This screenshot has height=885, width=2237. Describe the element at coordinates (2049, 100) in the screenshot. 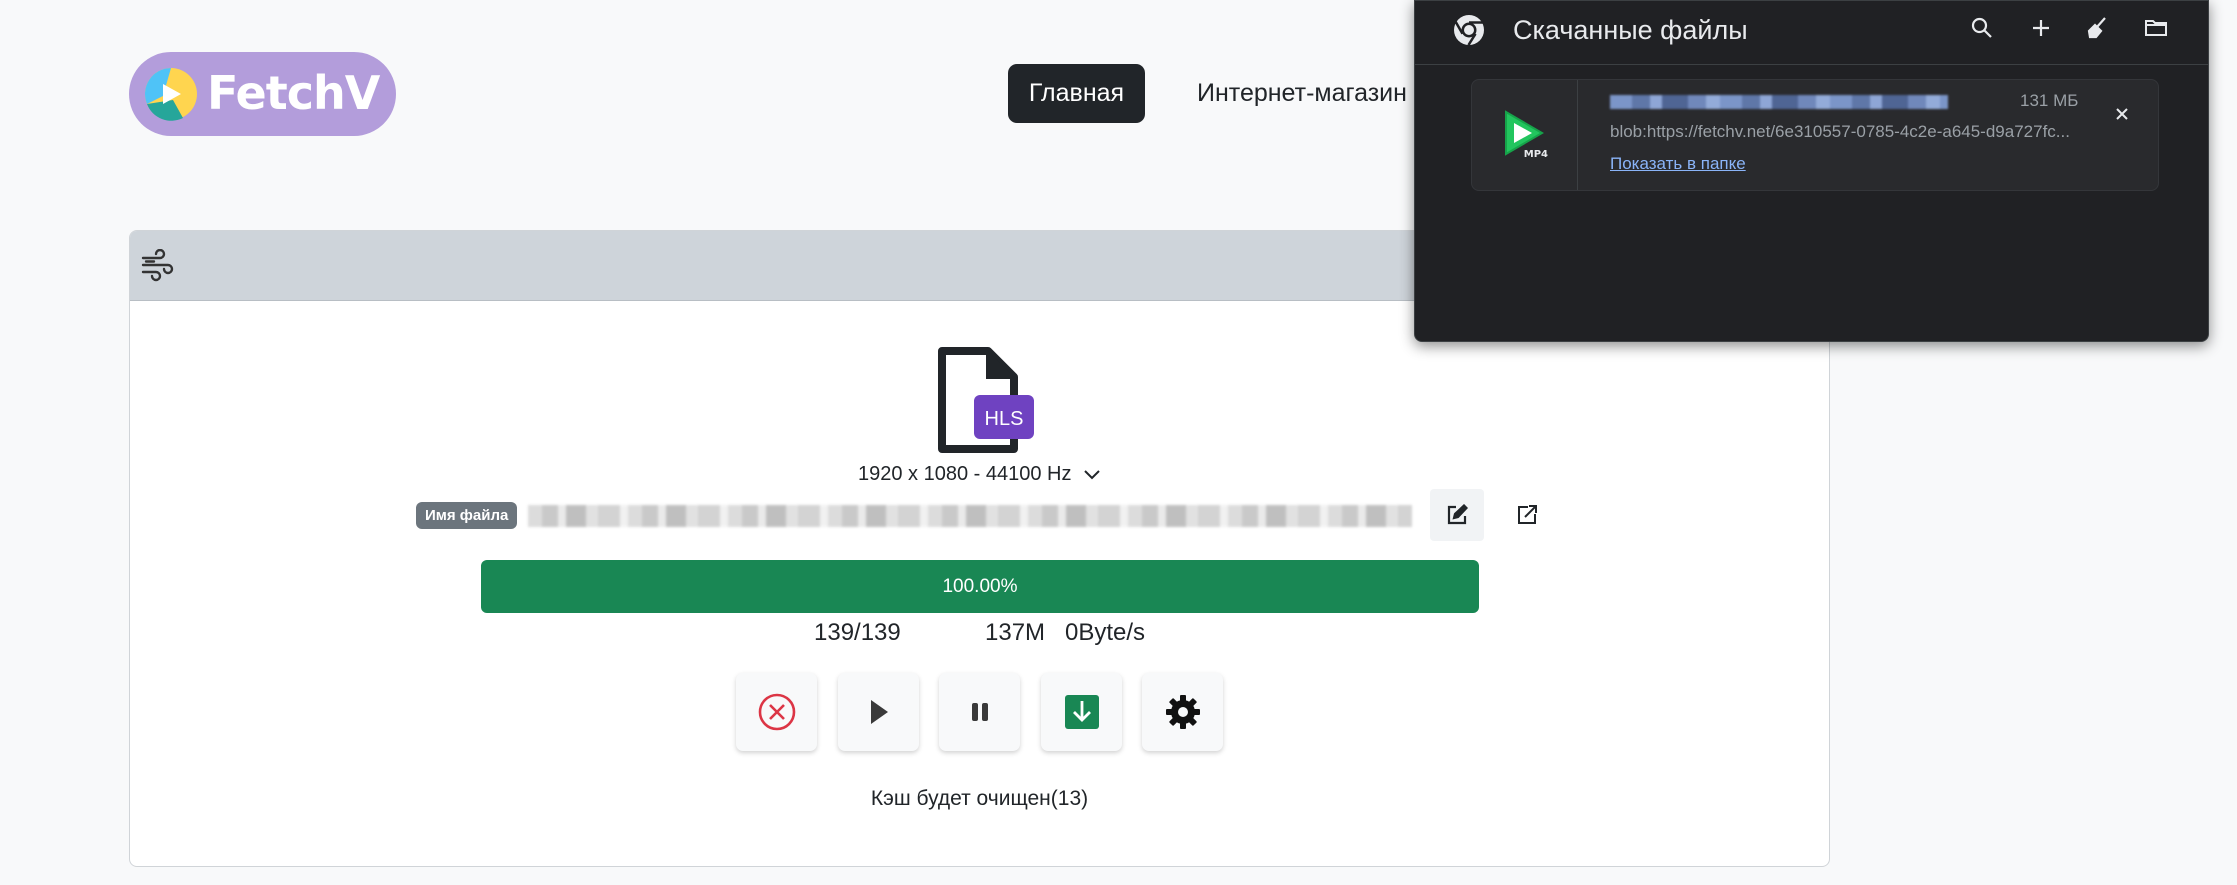

I see `download-size: 131 МБ` at that location.